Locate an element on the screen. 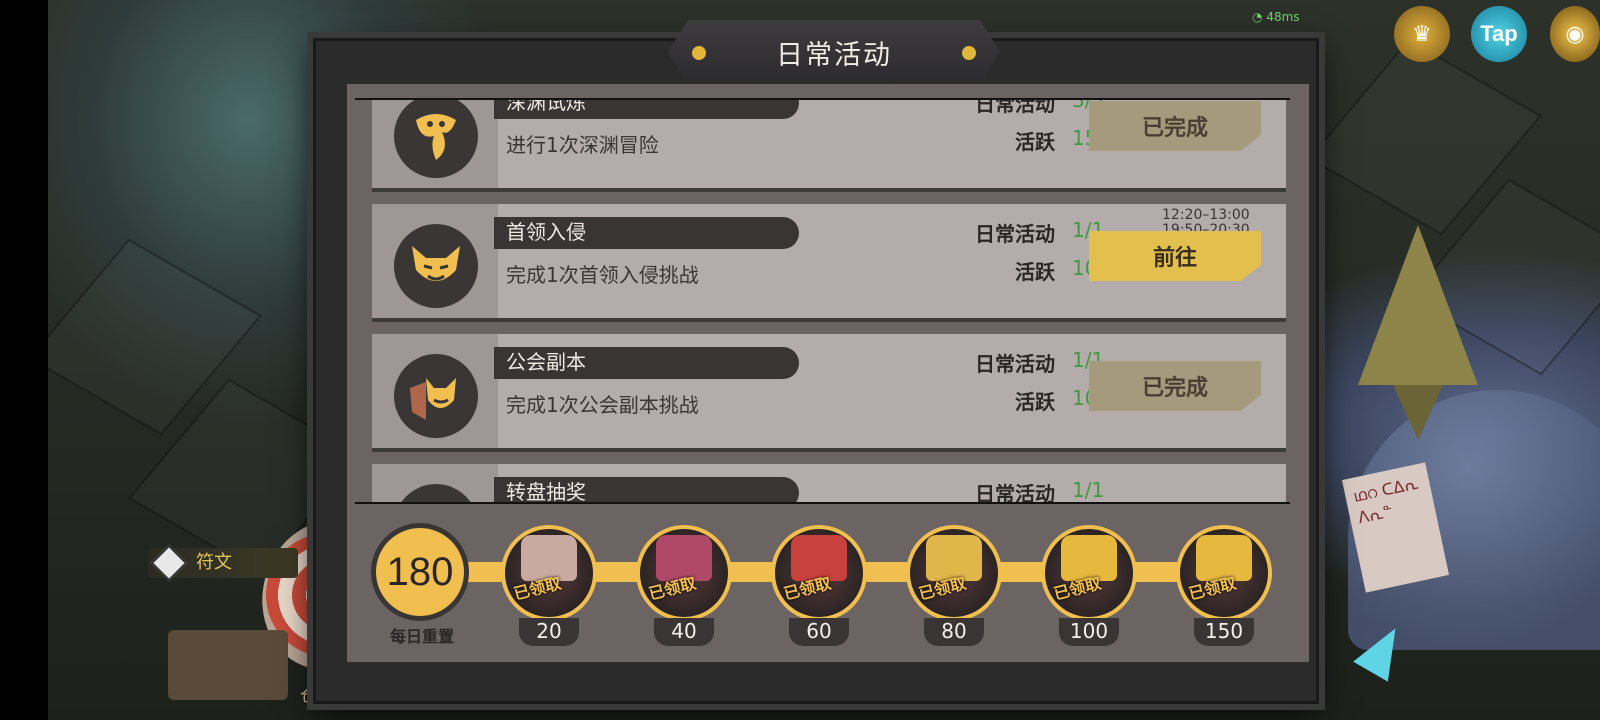 Image resolution: width=1600 pixels, height=720 pixels. reward-points: 40 is located at coordinates (684, 632).